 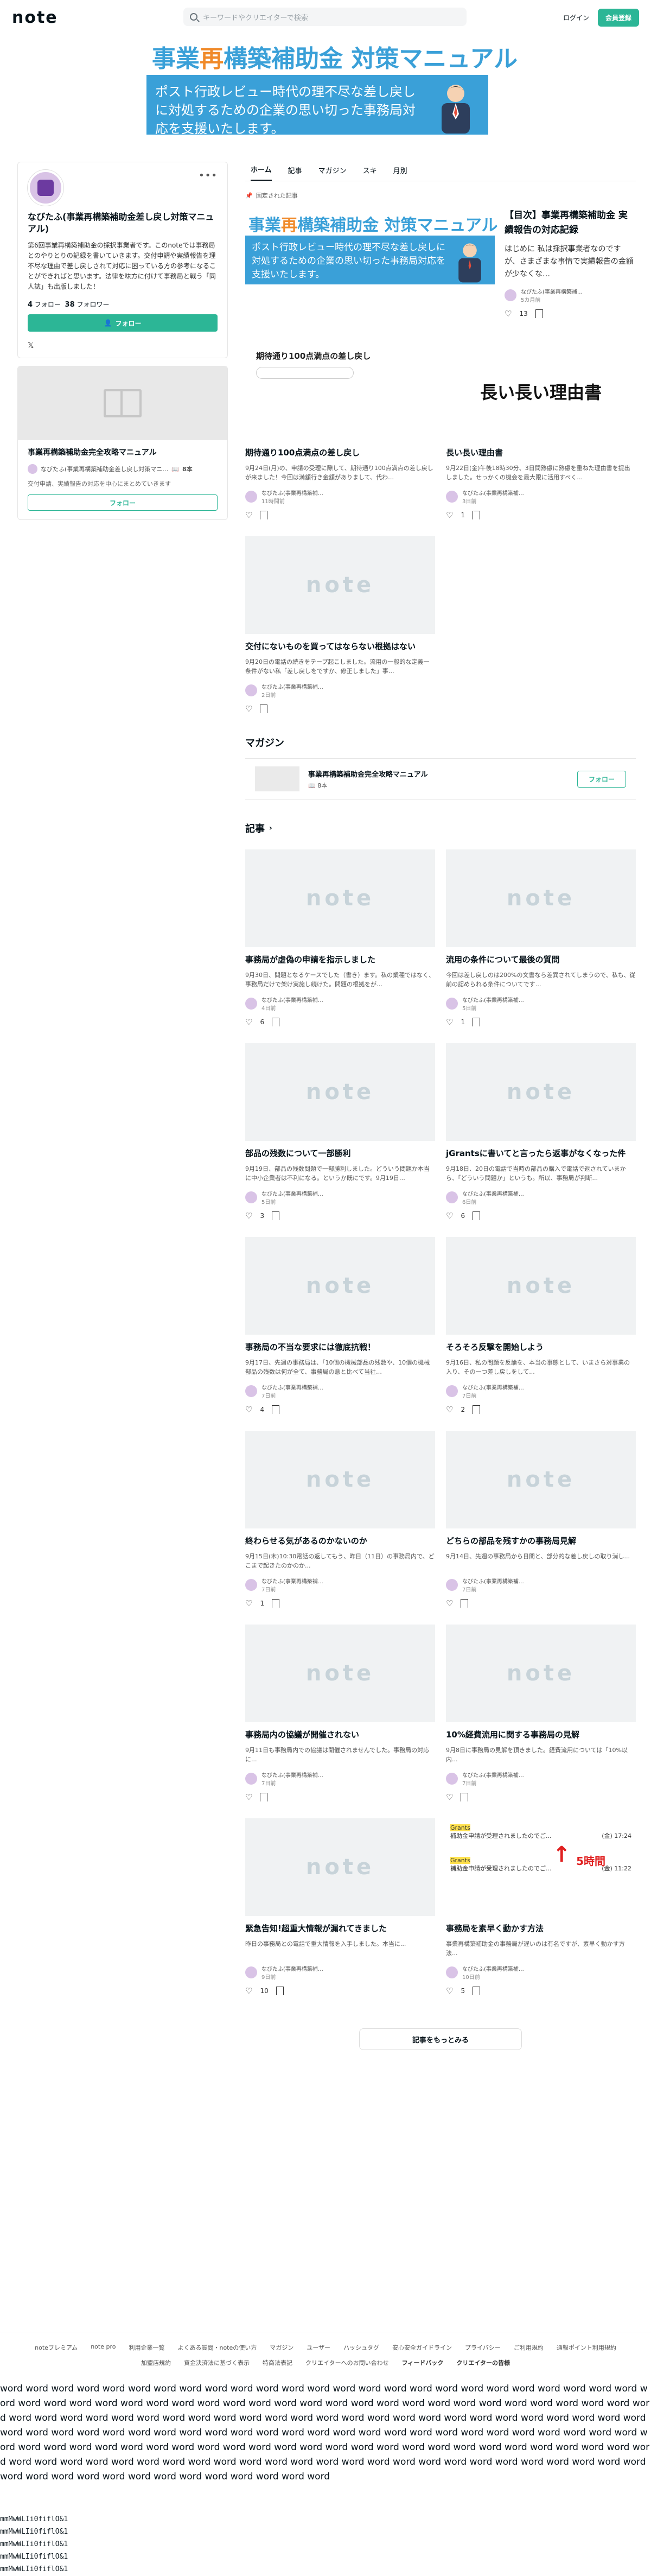 I want to click on footer-link: プライバシー, so click(x=483, y=2347).